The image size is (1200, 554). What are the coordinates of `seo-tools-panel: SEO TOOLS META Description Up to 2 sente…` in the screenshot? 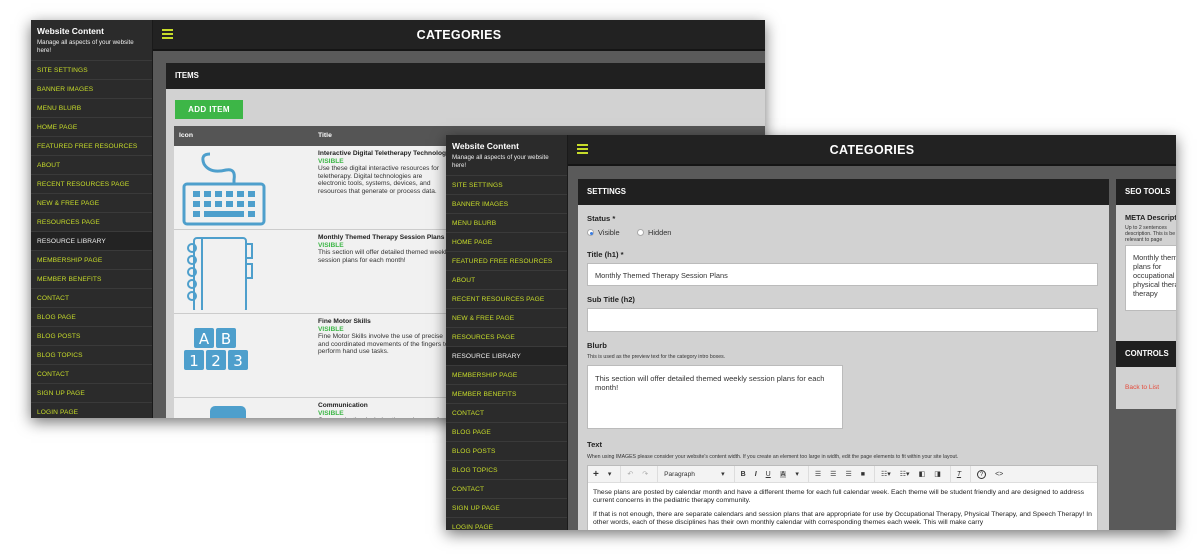 It's located at (1146, 260).